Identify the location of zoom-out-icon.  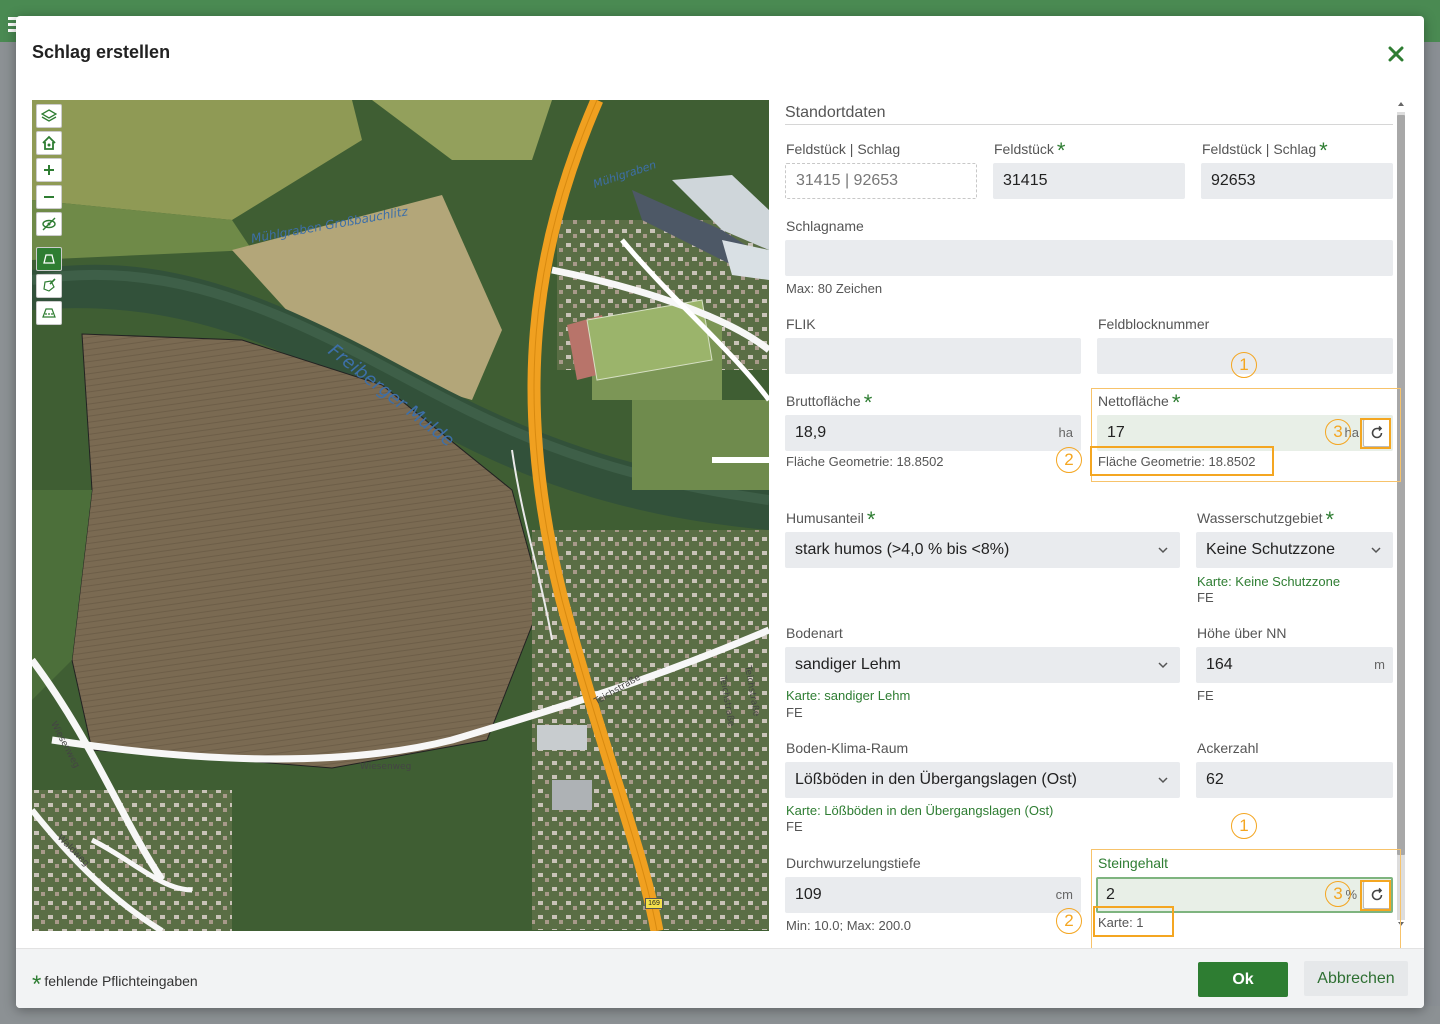
(49, 197).